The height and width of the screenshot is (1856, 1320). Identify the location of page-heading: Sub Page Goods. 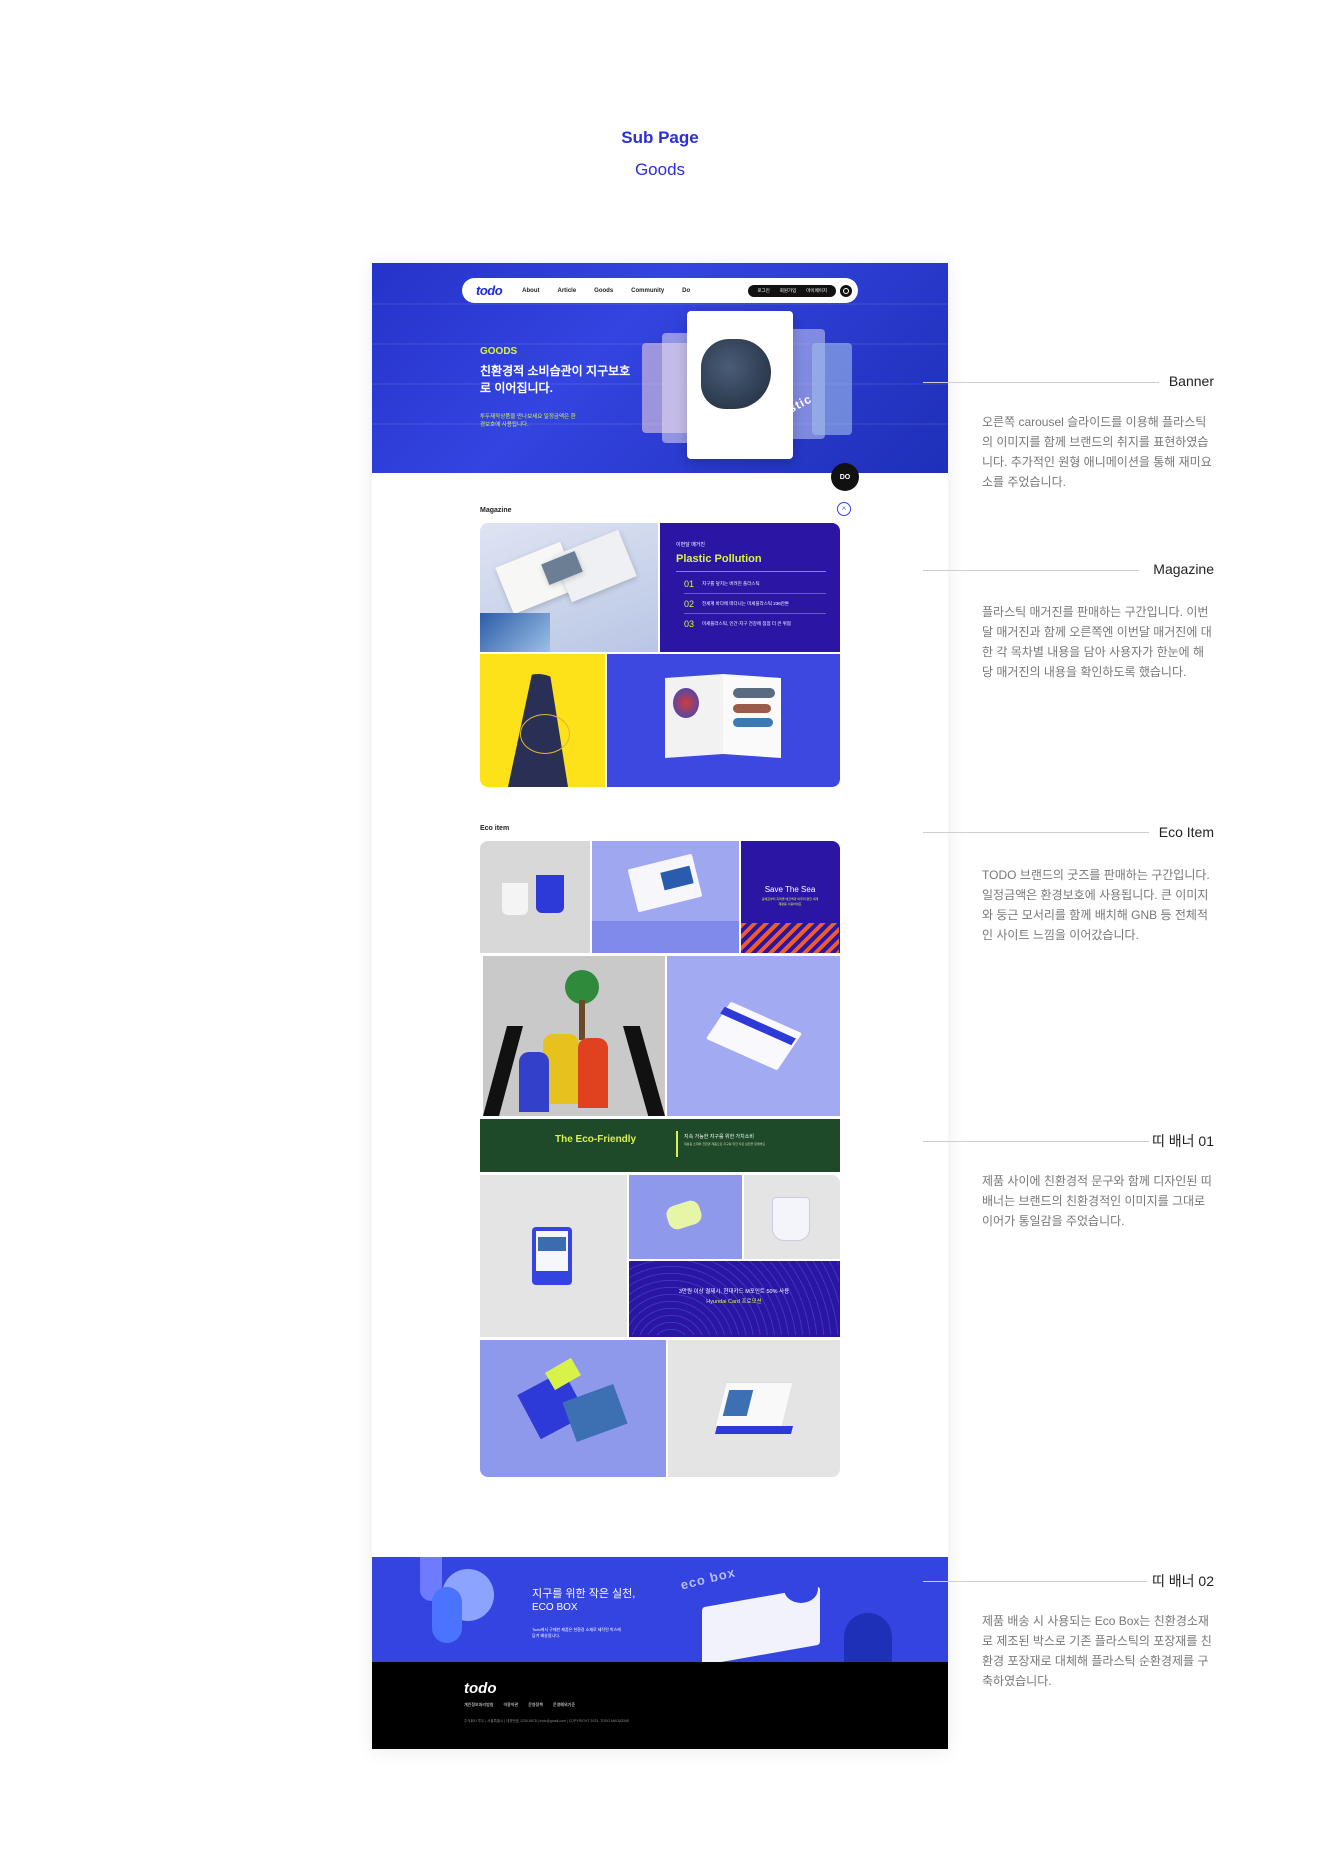
(660, 154).